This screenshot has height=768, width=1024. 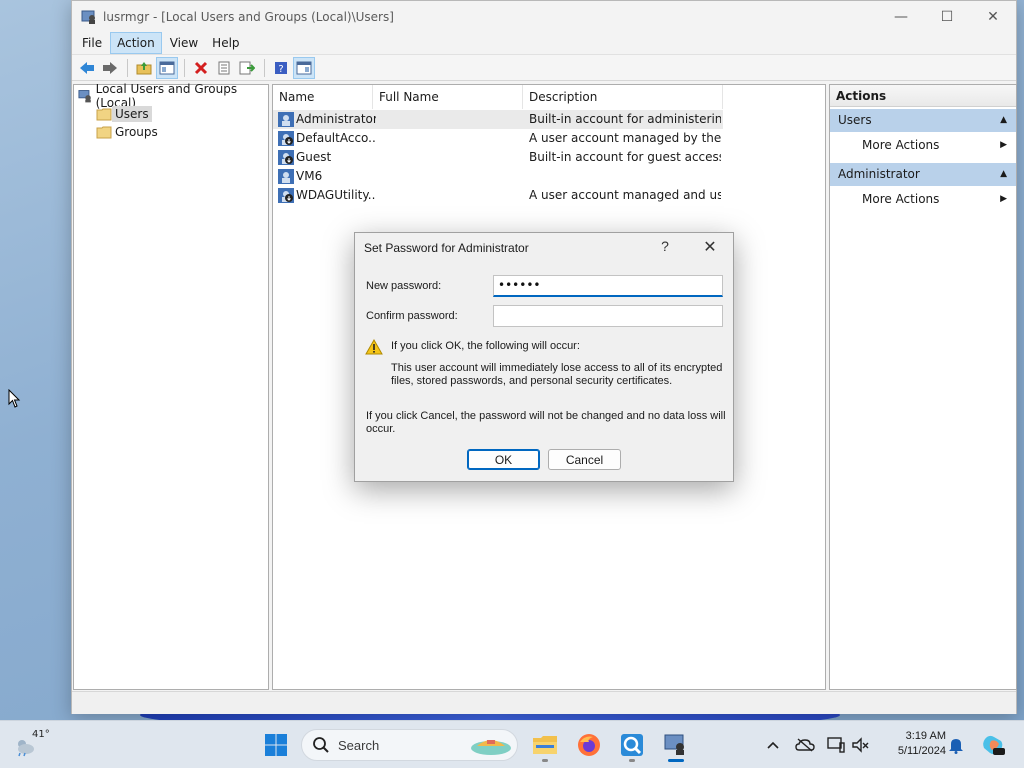 What do you see at coordinates (286, 138) in the screenshot?
I see `user-disabled-icon` at bounding box center [286, 138].